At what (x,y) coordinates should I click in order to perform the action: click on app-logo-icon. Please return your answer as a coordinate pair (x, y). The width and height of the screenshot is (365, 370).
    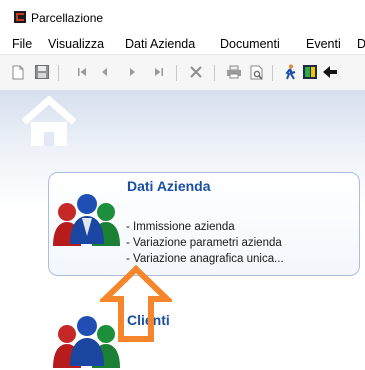
    Looking at the image, I should click on (20, 17).